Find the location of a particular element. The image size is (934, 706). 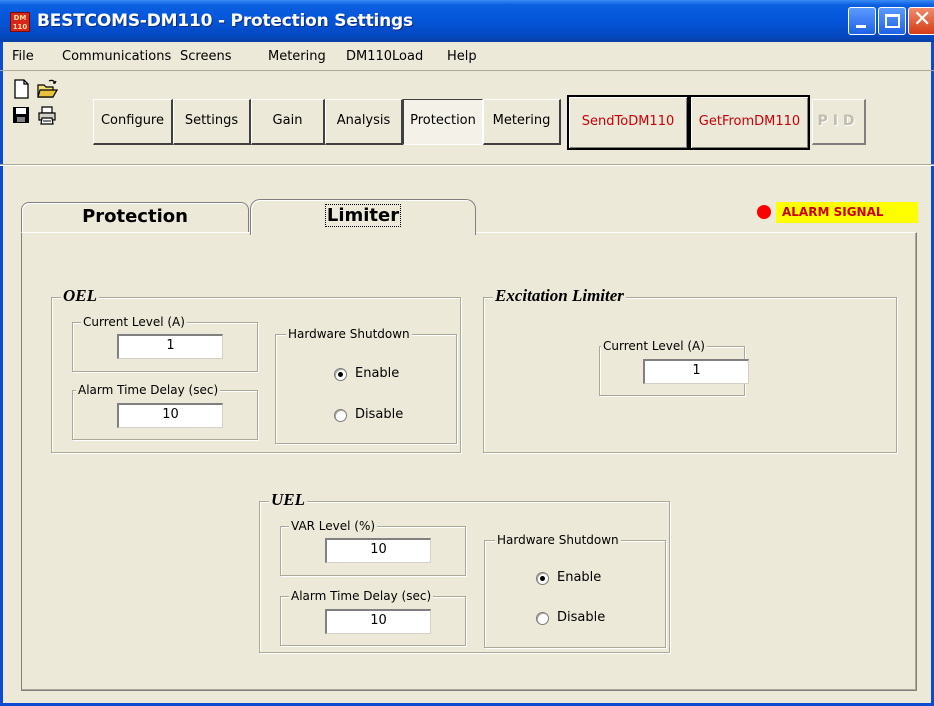

configure-button: Configure is located at coordinates (133, 122).